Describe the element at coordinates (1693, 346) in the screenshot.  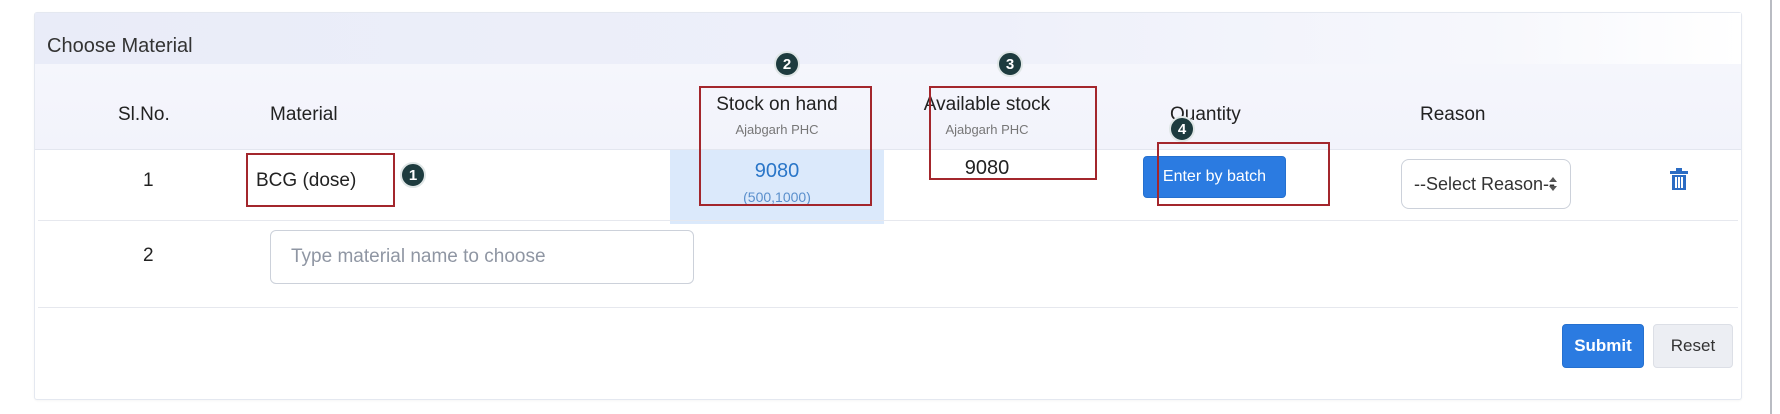
I see `reset-button: Reset` at that location.